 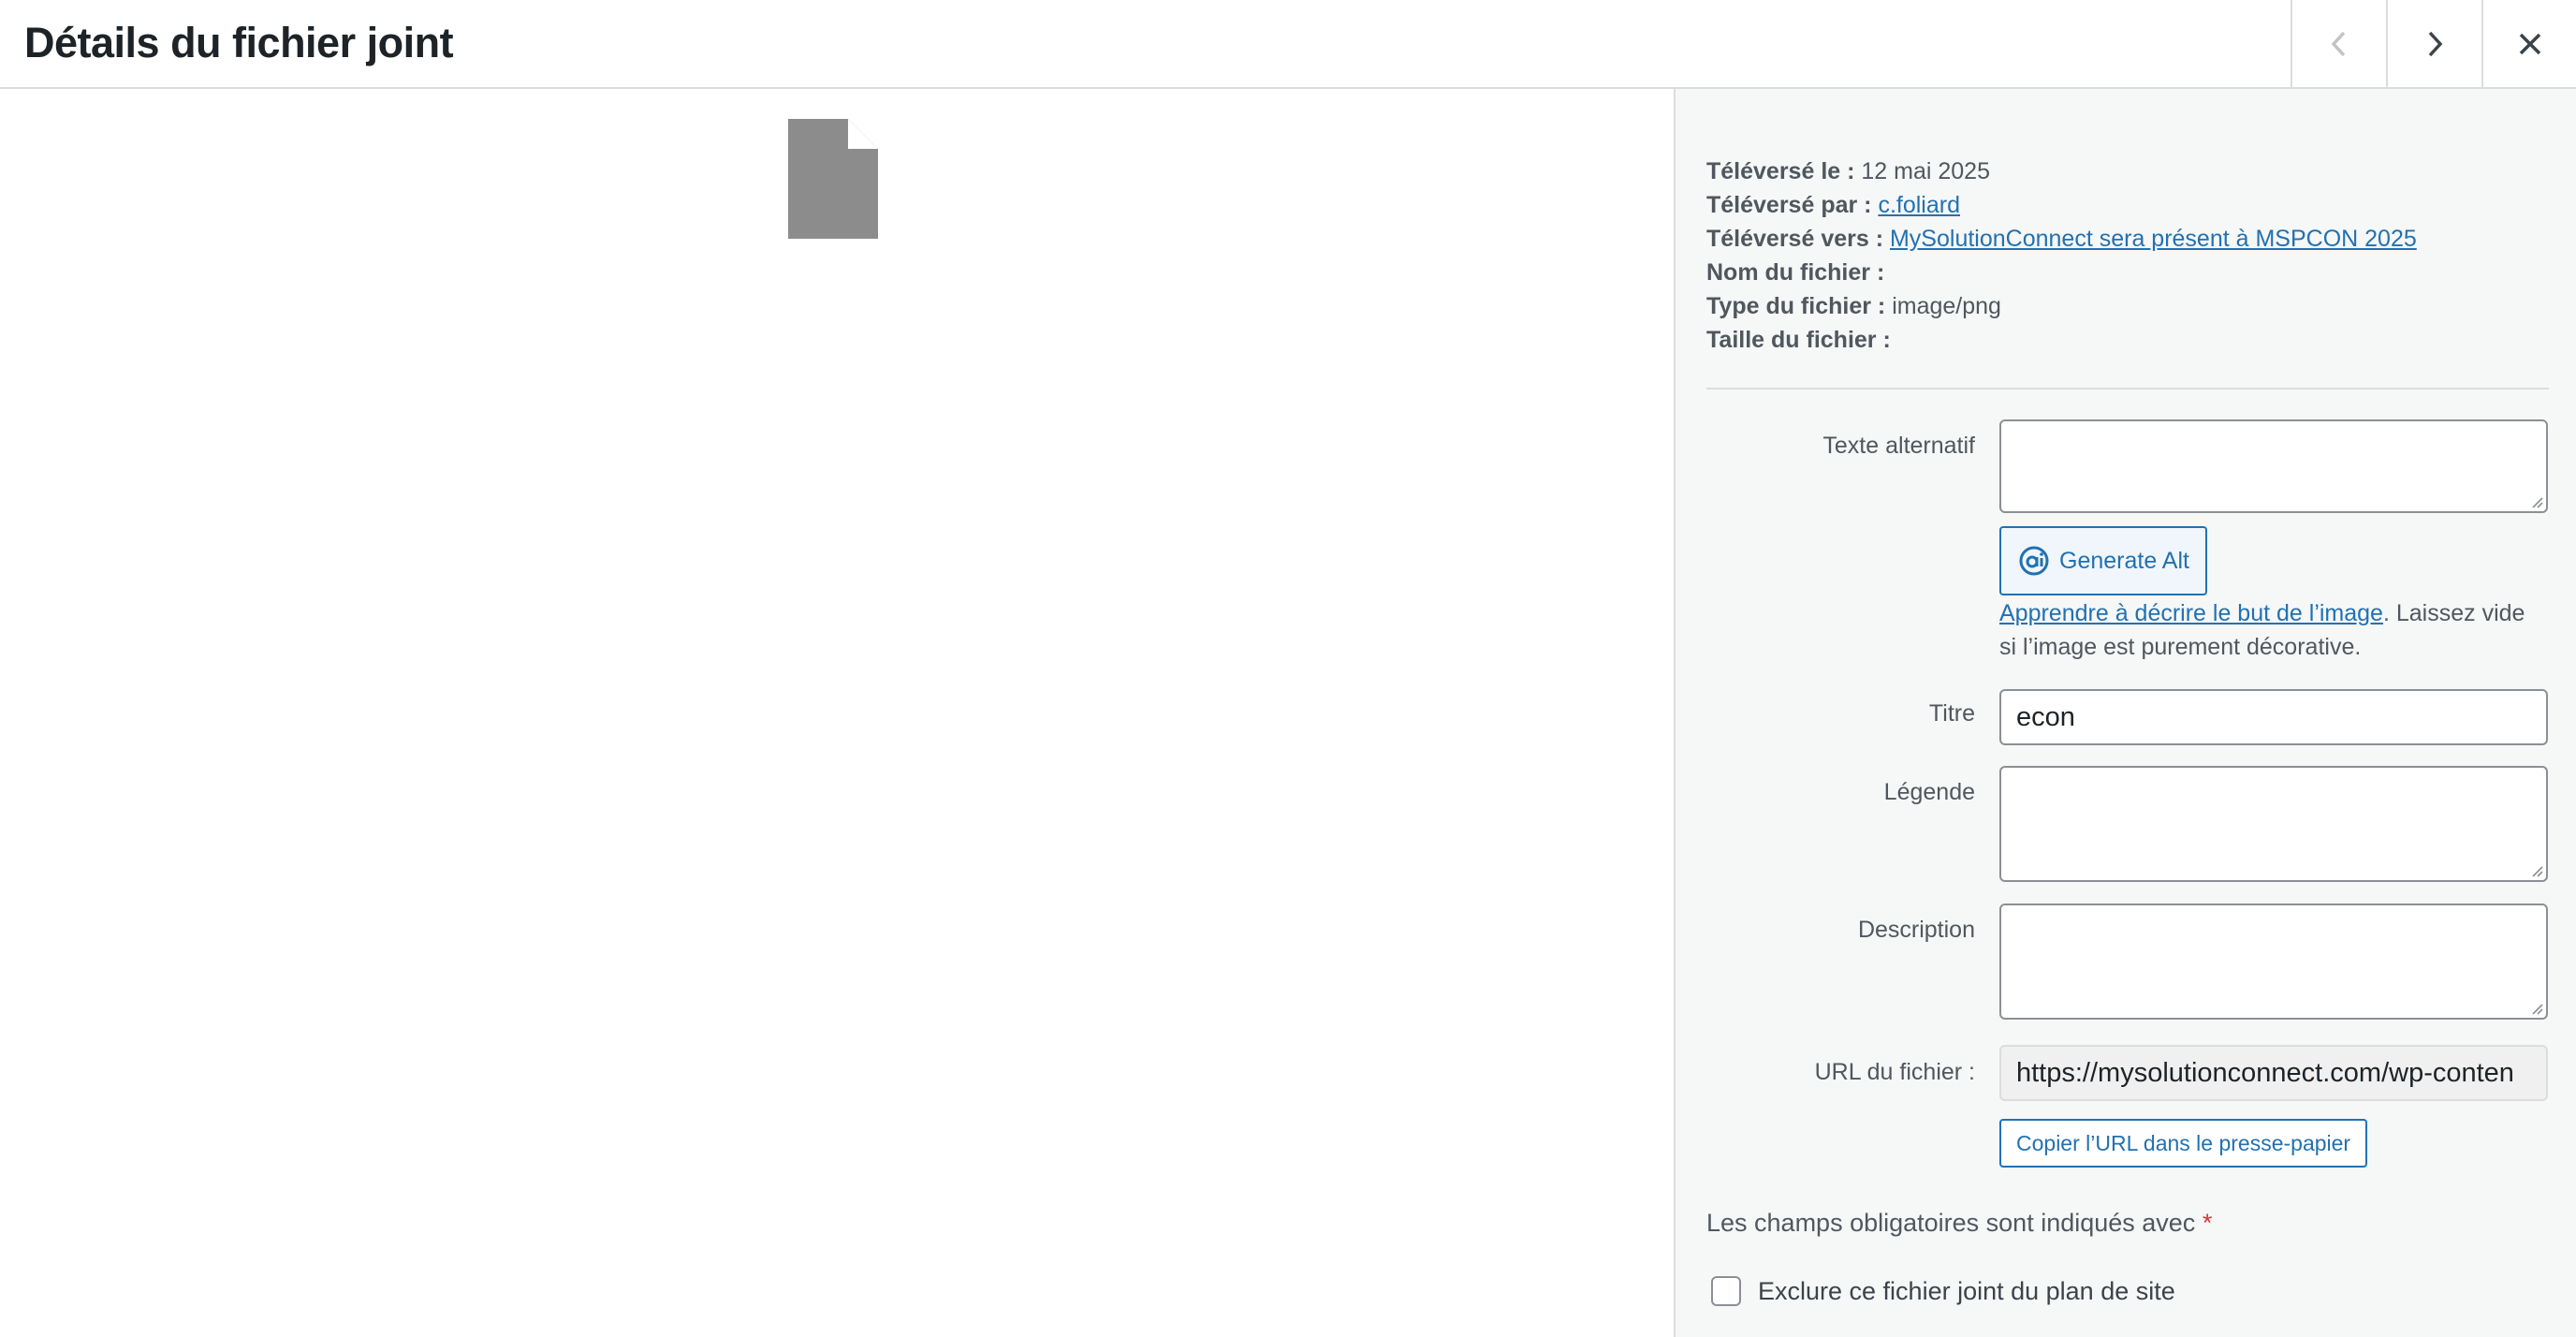 I want to click on copy-url-button: Copier l’URL dans le presse-papier, so click(x=2183, y=1143).